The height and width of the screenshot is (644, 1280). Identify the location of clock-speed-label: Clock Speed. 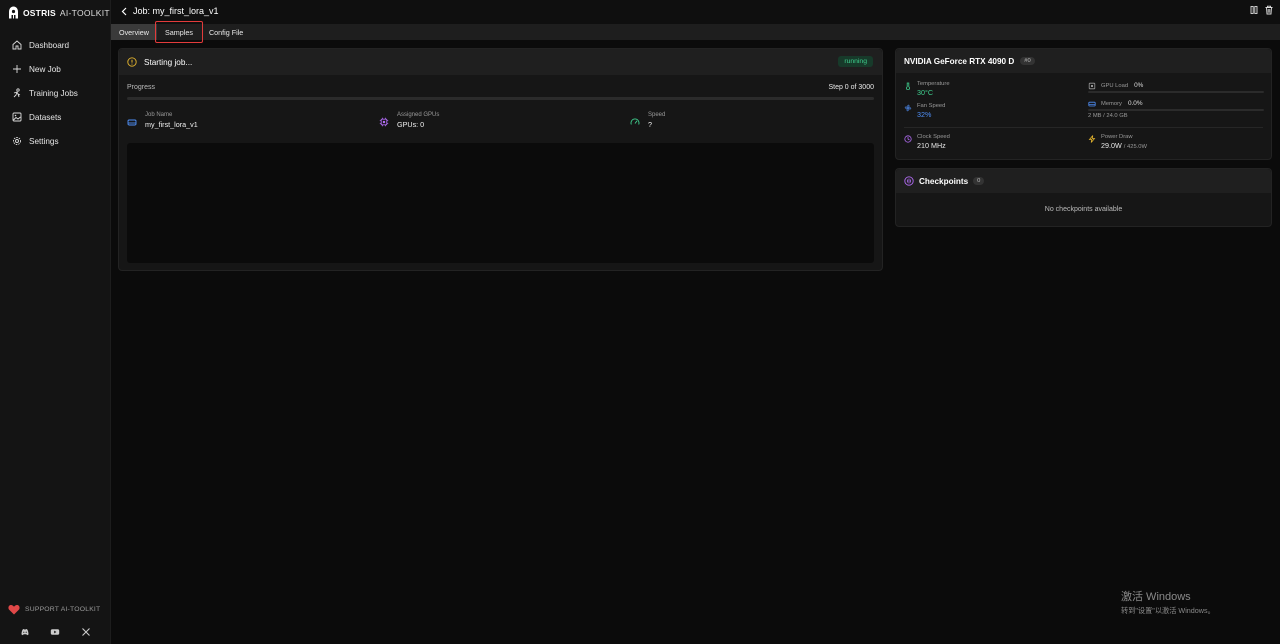
(933, 137).